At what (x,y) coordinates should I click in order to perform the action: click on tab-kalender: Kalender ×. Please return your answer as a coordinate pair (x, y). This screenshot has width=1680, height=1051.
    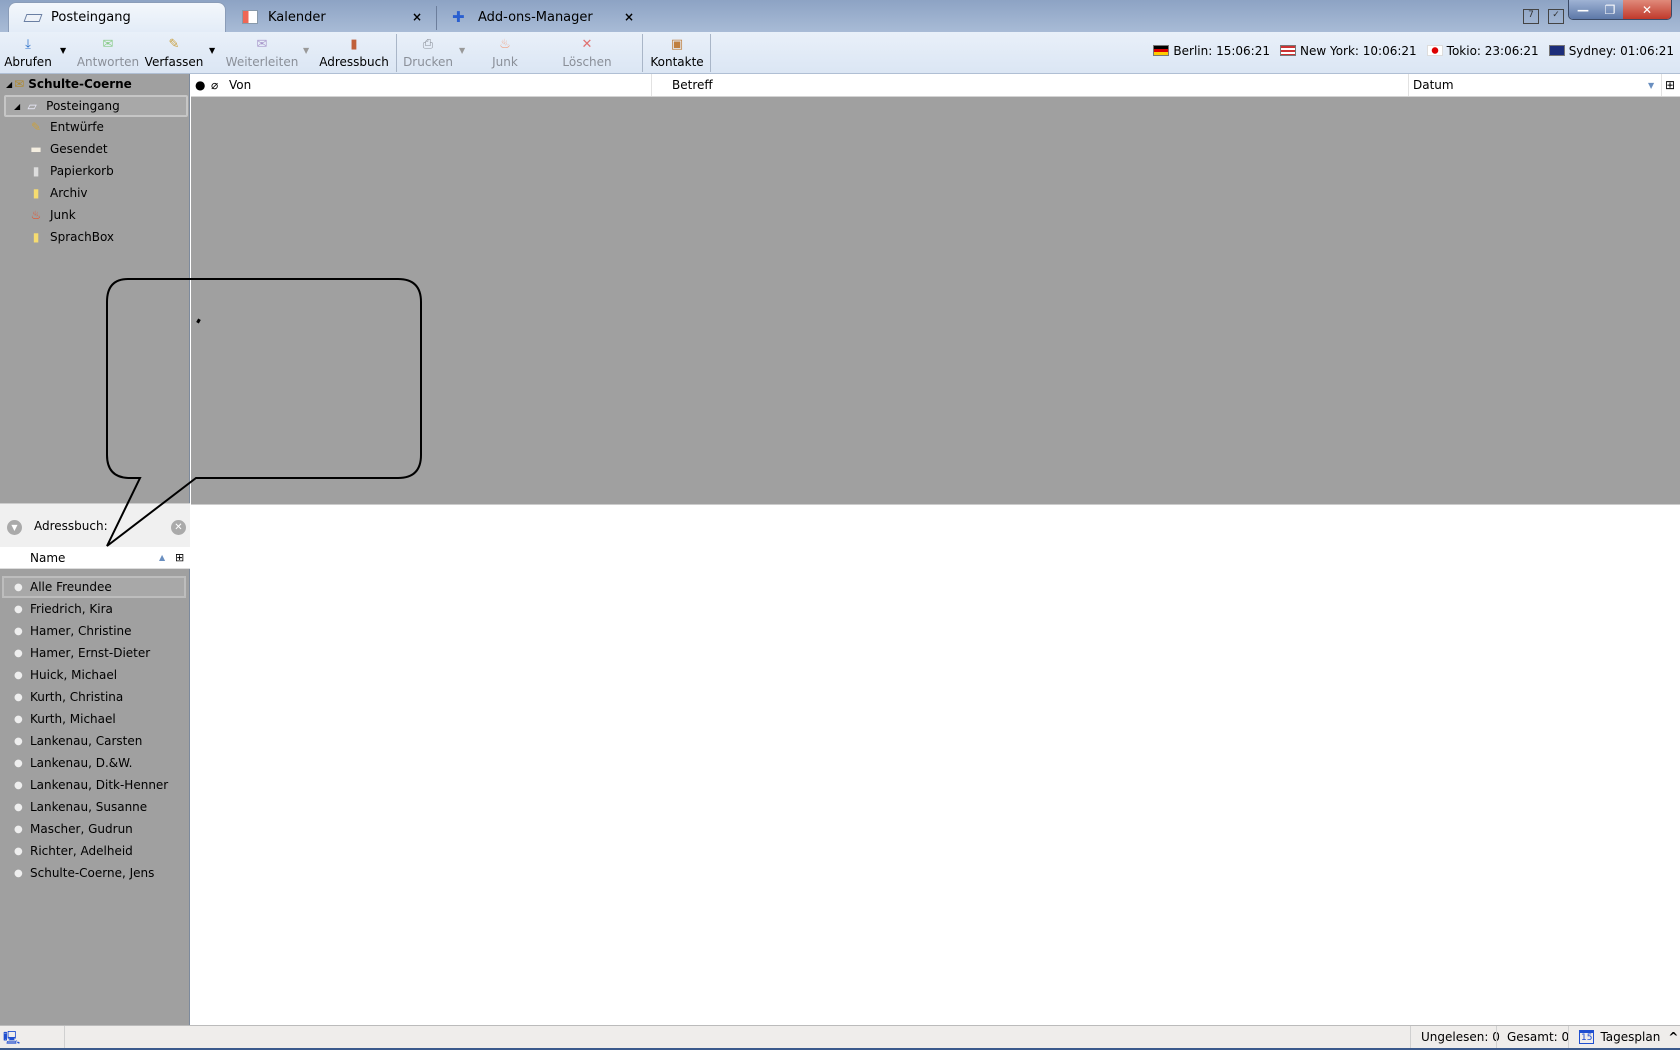
    Looking at the image, I should click on (330, 17).